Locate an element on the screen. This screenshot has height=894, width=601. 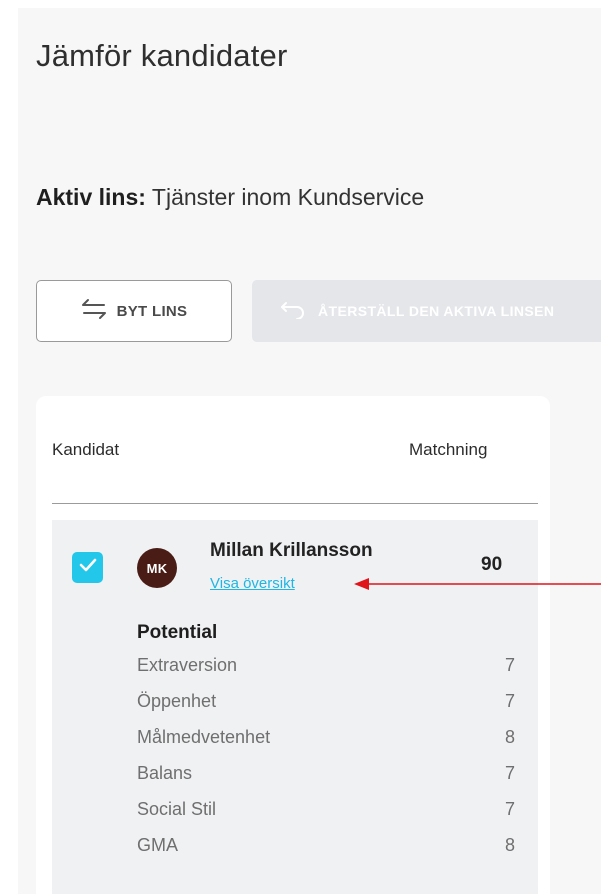
switch-lens-label: BYT LINS is located at coordinates (152, 311).